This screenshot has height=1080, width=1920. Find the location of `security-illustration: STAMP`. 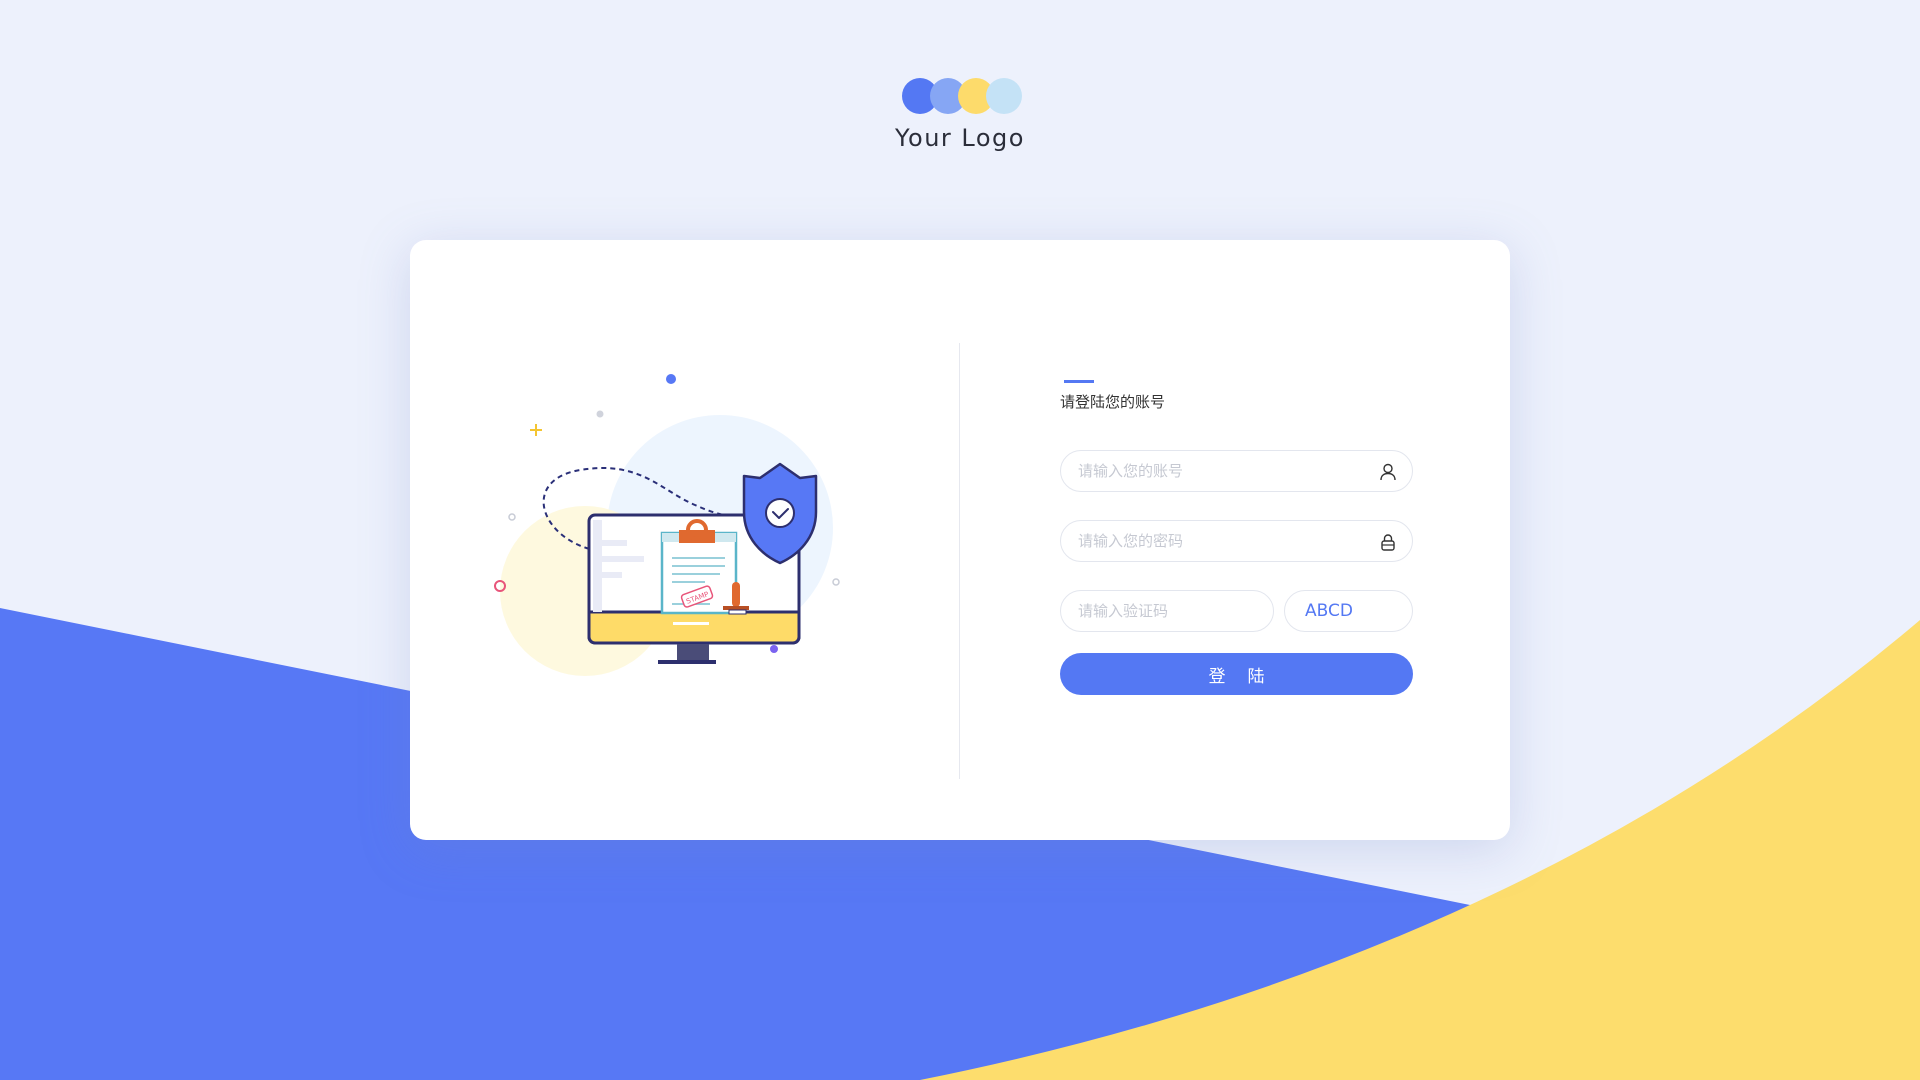

security-illustration: STAMP is located at coordinates (667, 525).